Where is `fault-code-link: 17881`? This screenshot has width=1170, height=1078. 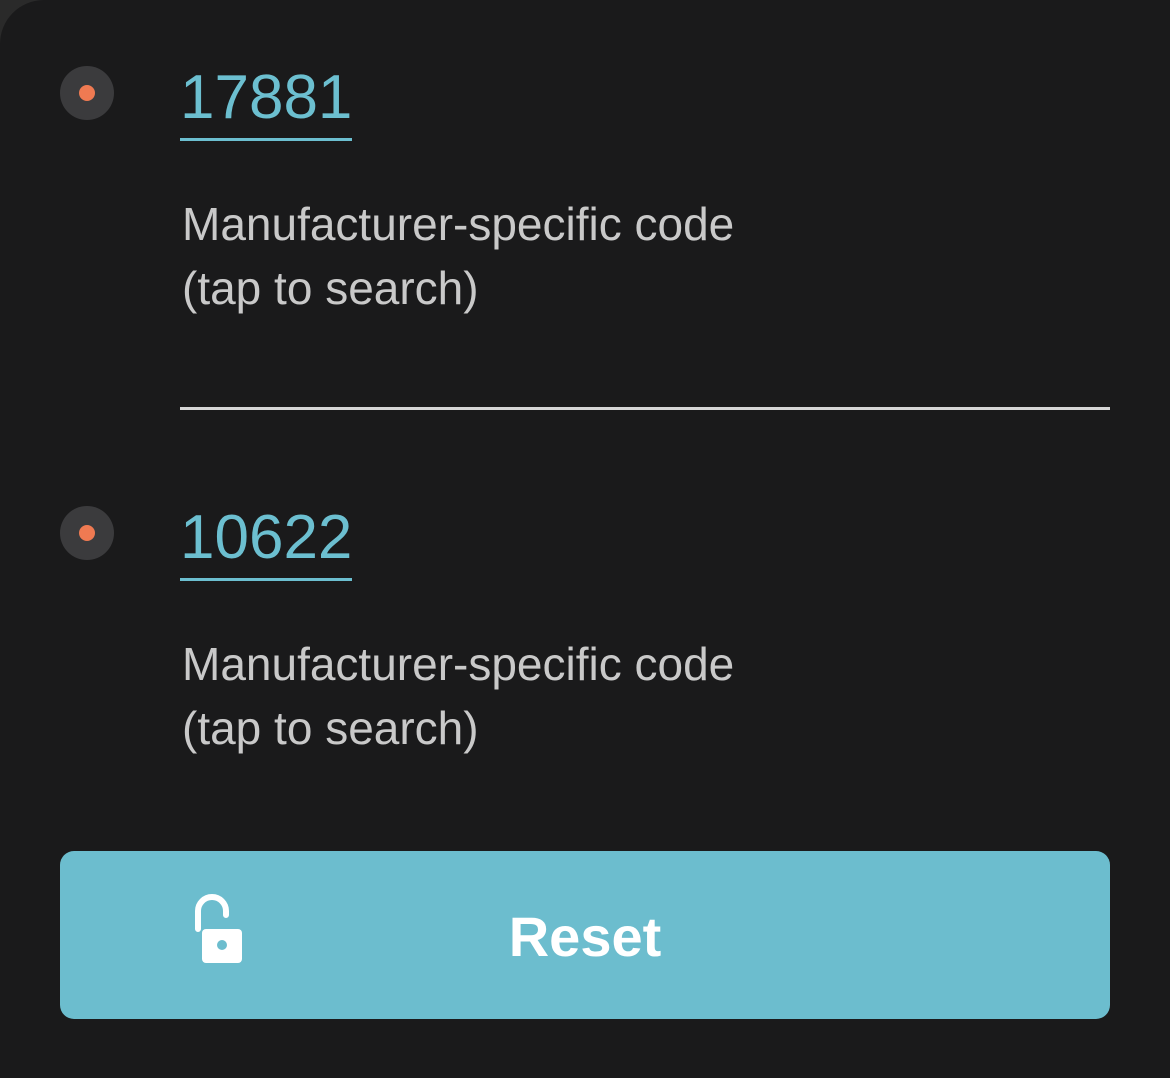 fault-code-link: 17881 is located at coordinates (266, 101).